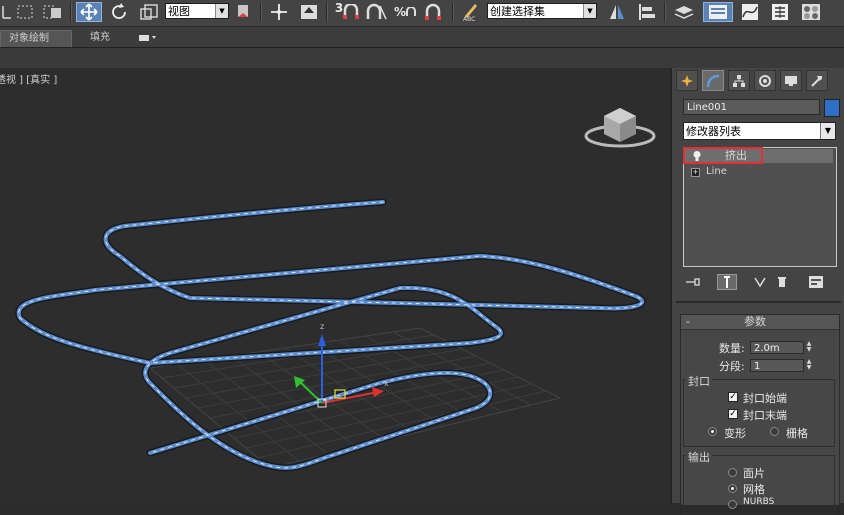  What do you see at coordinates (119, 12) in the screenshot?
I see `select-and-rotate-icon` at bounding box center [119, 12].